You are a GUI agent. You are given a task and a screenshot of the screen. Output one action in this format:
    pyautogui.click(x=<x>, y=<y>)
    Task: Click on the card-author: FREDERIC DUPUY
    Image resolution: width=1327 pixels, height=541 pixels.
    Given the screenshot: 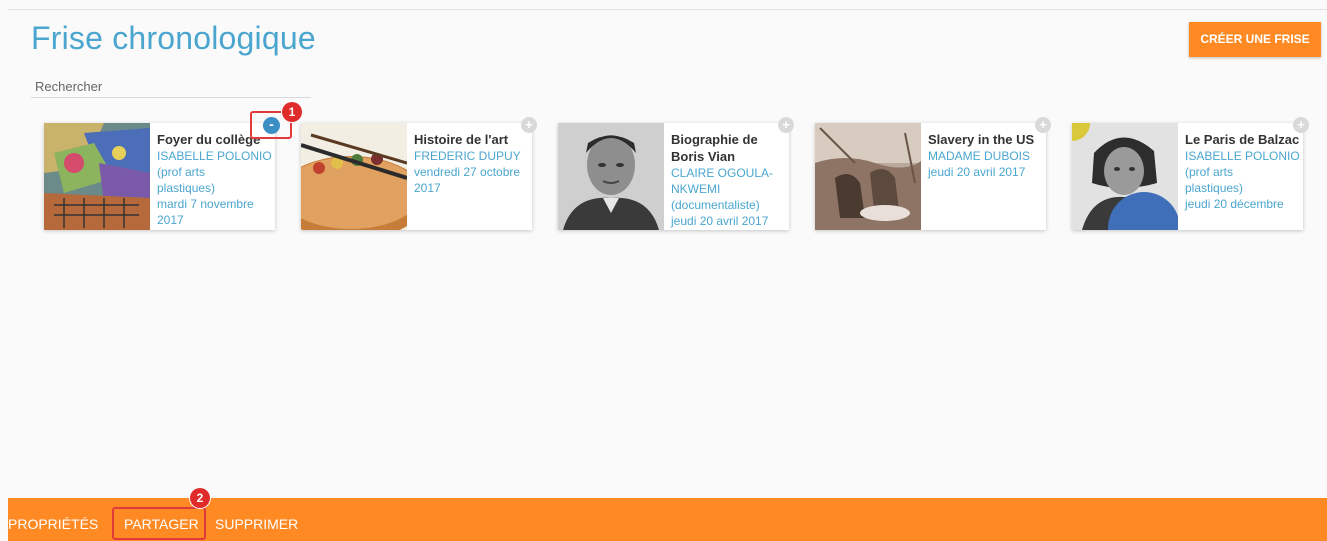 What is the action you would take?
    pyautogui.click(x=467, y=156)
    